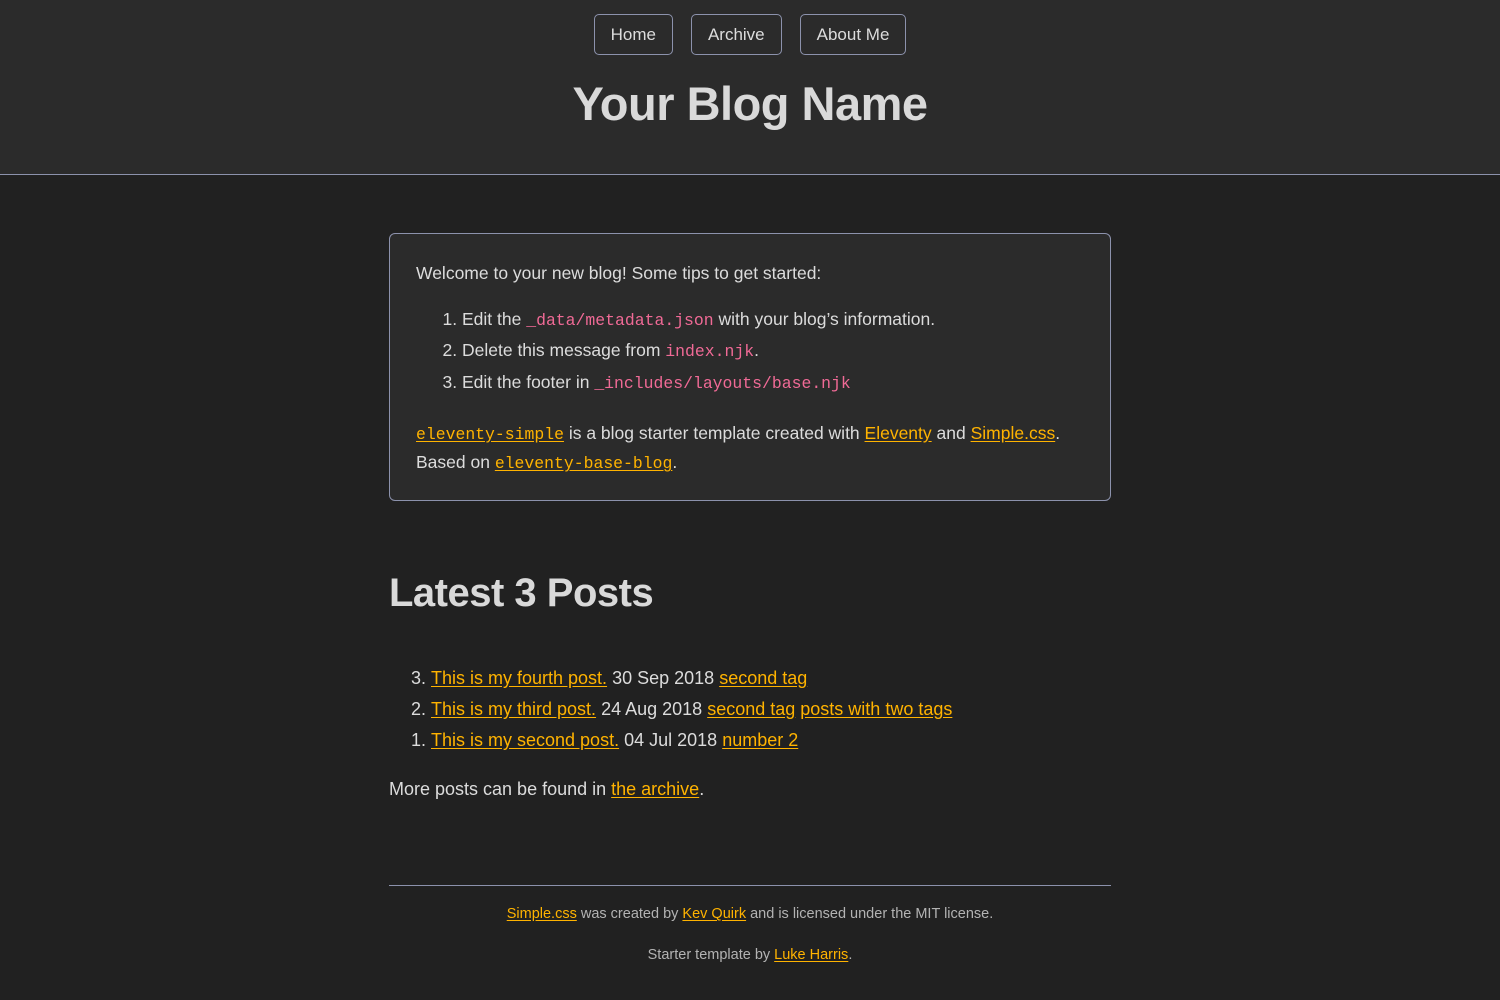  I want to click on footer-text-3: Starter template by, so click(711, 954).